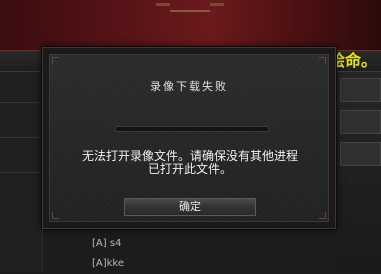 This screenshot has width=381, height=274. I want to click on background-right-panel, so click(358, 172).